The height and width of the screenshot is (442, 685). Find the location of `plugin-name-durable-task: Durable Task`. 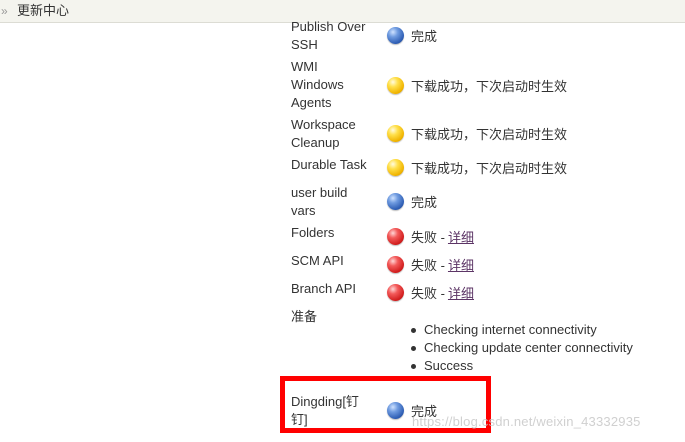

plugin-name-durable-task: Durable Task is located at coordinates (329, 164).